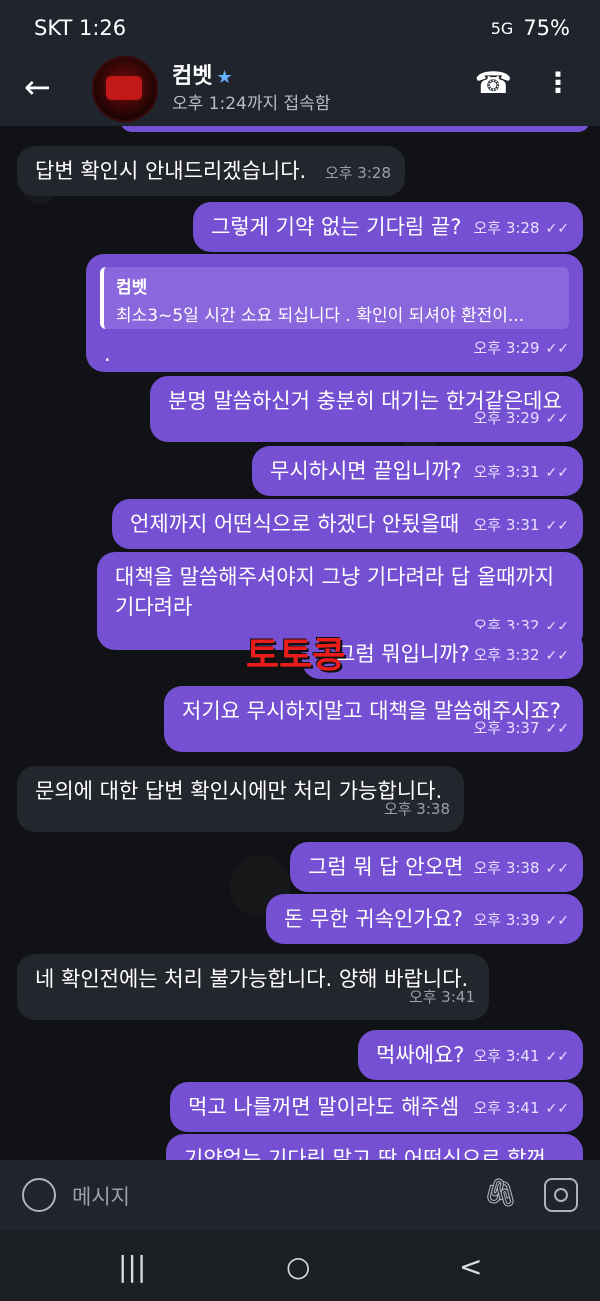 This screenshot has height=1301, width=600. What do you see at coordinates (107, 354) in the screenshot?
I see `message-text: .` at bounding box center [107, 354].